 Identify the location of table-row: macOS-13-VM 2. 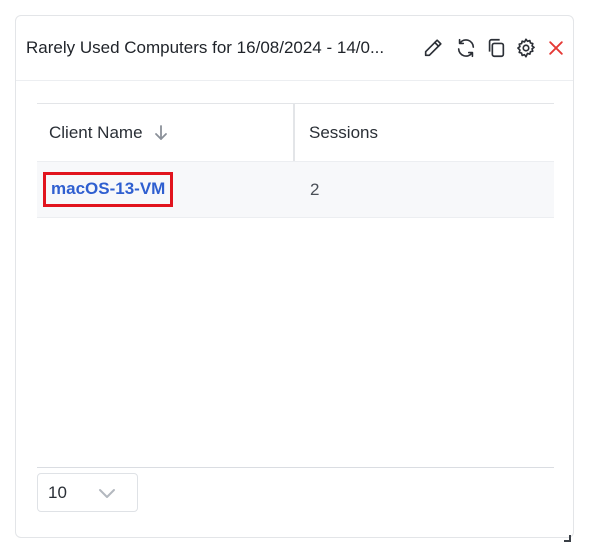
(295, 189).